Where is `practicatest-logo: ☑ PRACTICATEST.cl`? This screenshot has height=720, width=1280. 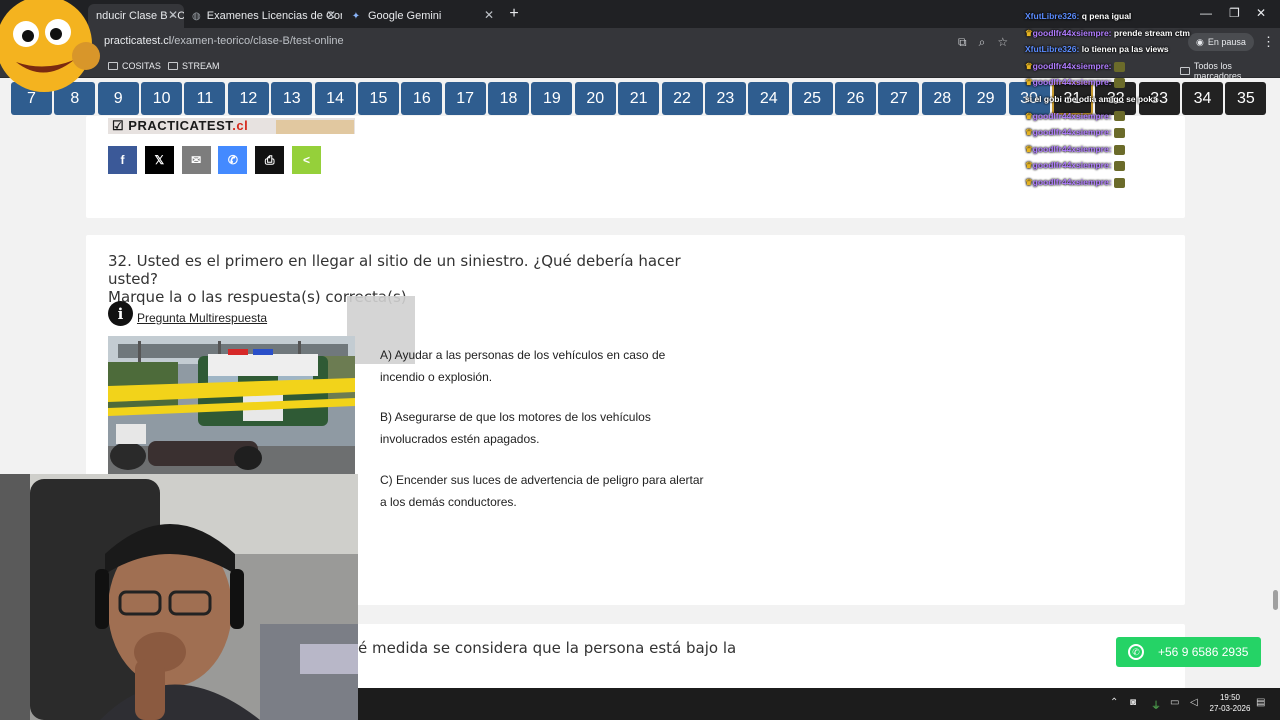 practicatest-logo: ☑ PRACTICATEST.cl is located at coordinates (231, 126).